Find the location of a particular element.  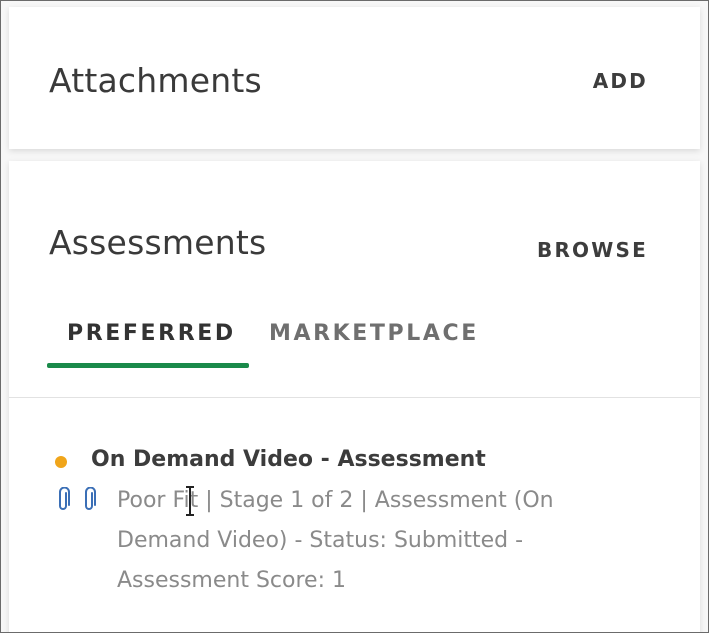

assessment-item-title: On Demand Video - Assessment is located at coordinates (288, 459).